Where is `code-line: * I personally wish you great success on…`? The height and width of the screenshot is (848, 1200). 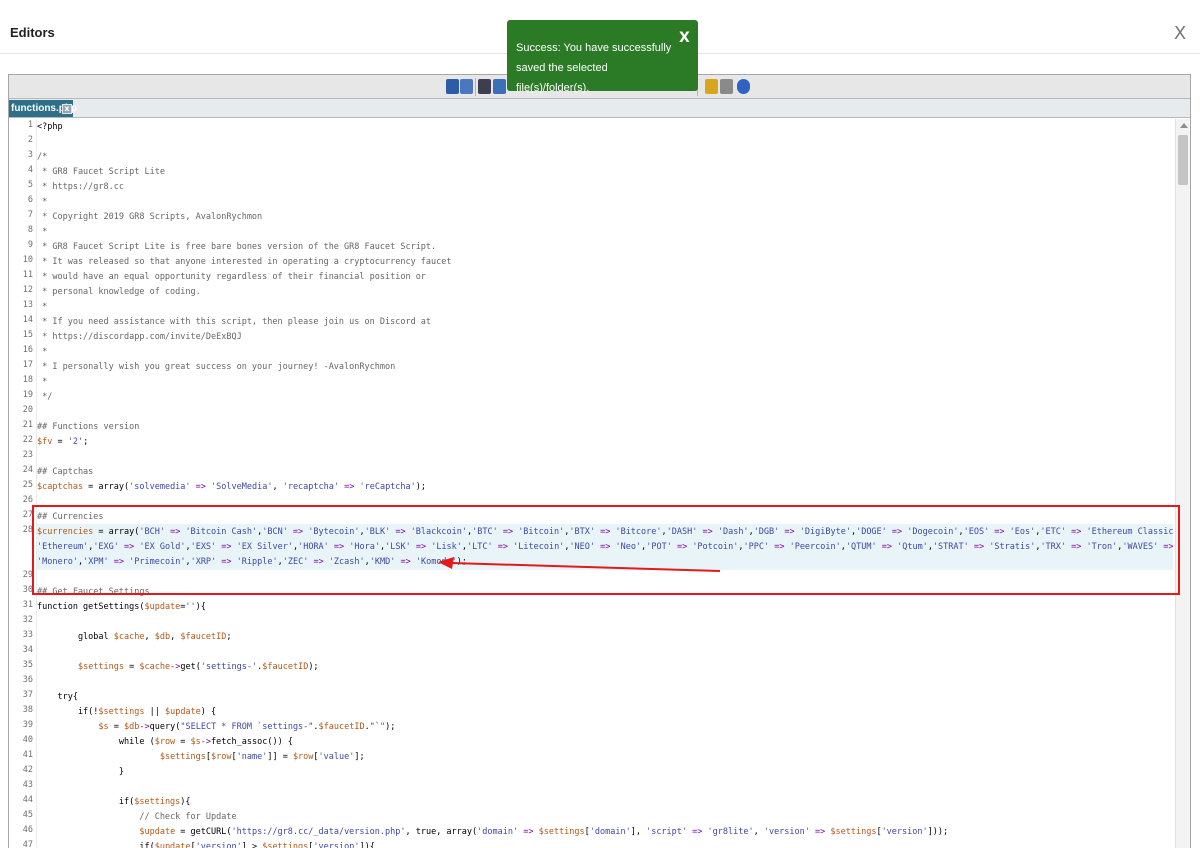 code-line: * I personally wish you great success on… is located at coordinates (216, 367).